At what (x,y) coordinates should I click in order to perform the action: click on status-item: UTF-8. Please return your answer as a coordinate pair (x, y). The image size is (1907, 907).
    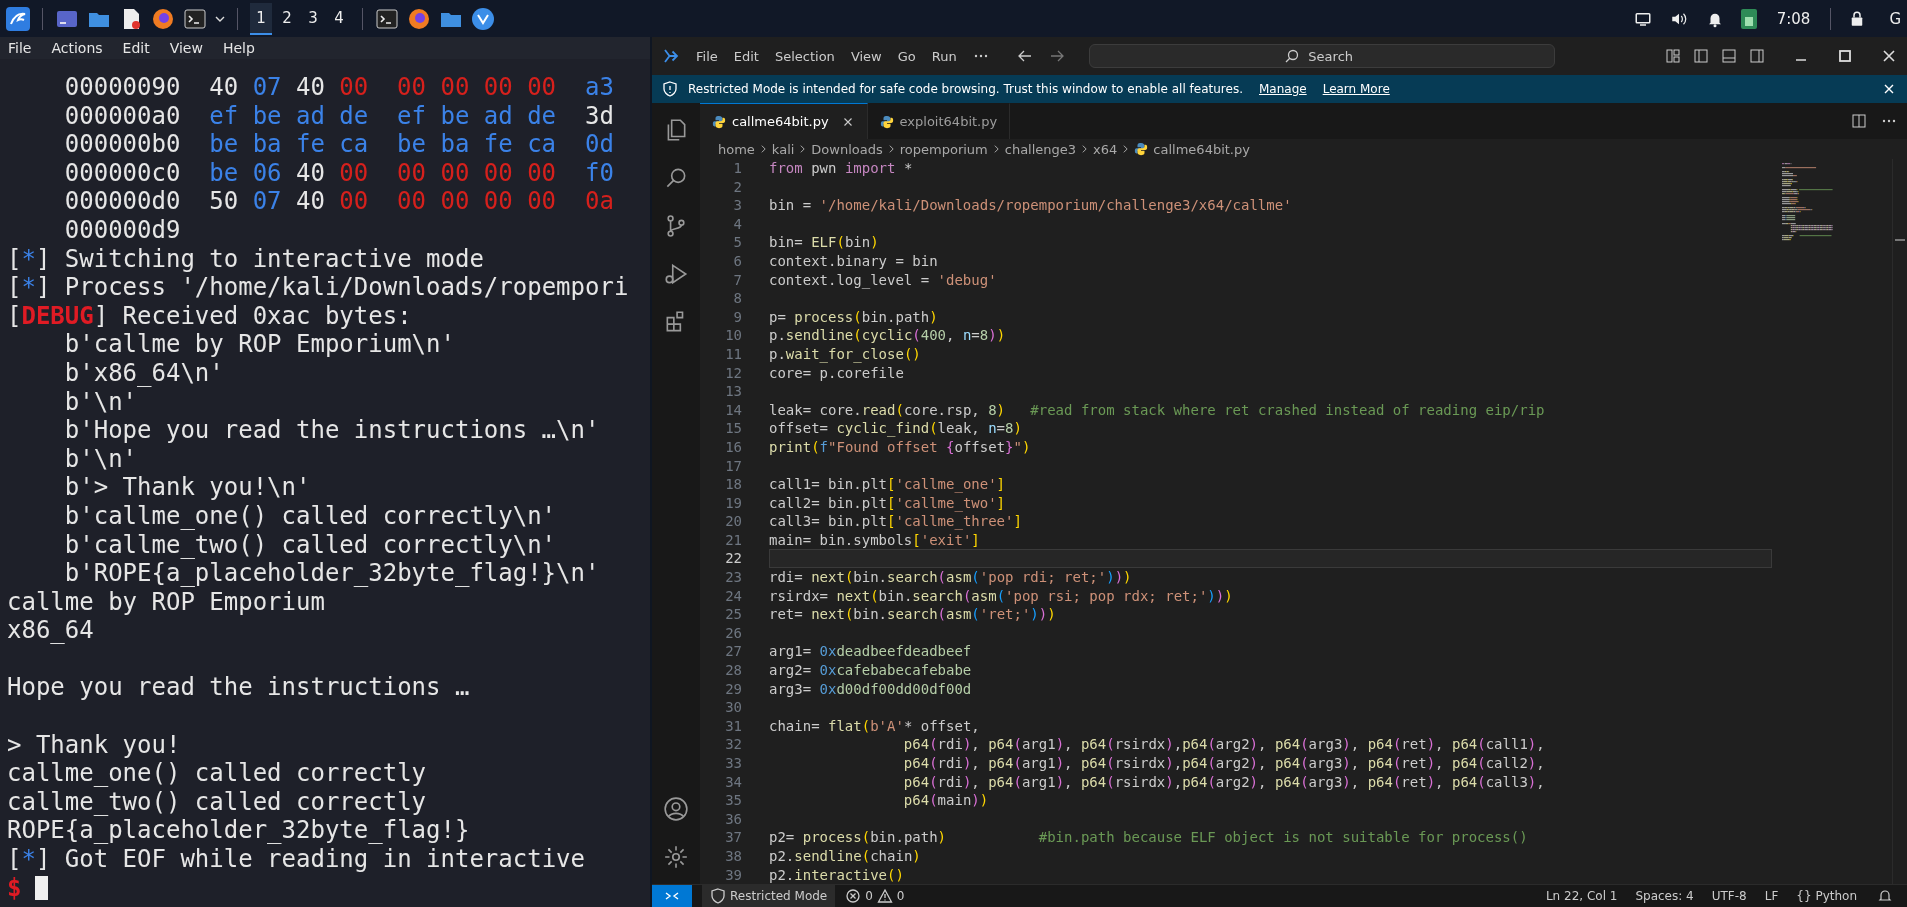
    Looking at the image, I should click on (1729, 896).